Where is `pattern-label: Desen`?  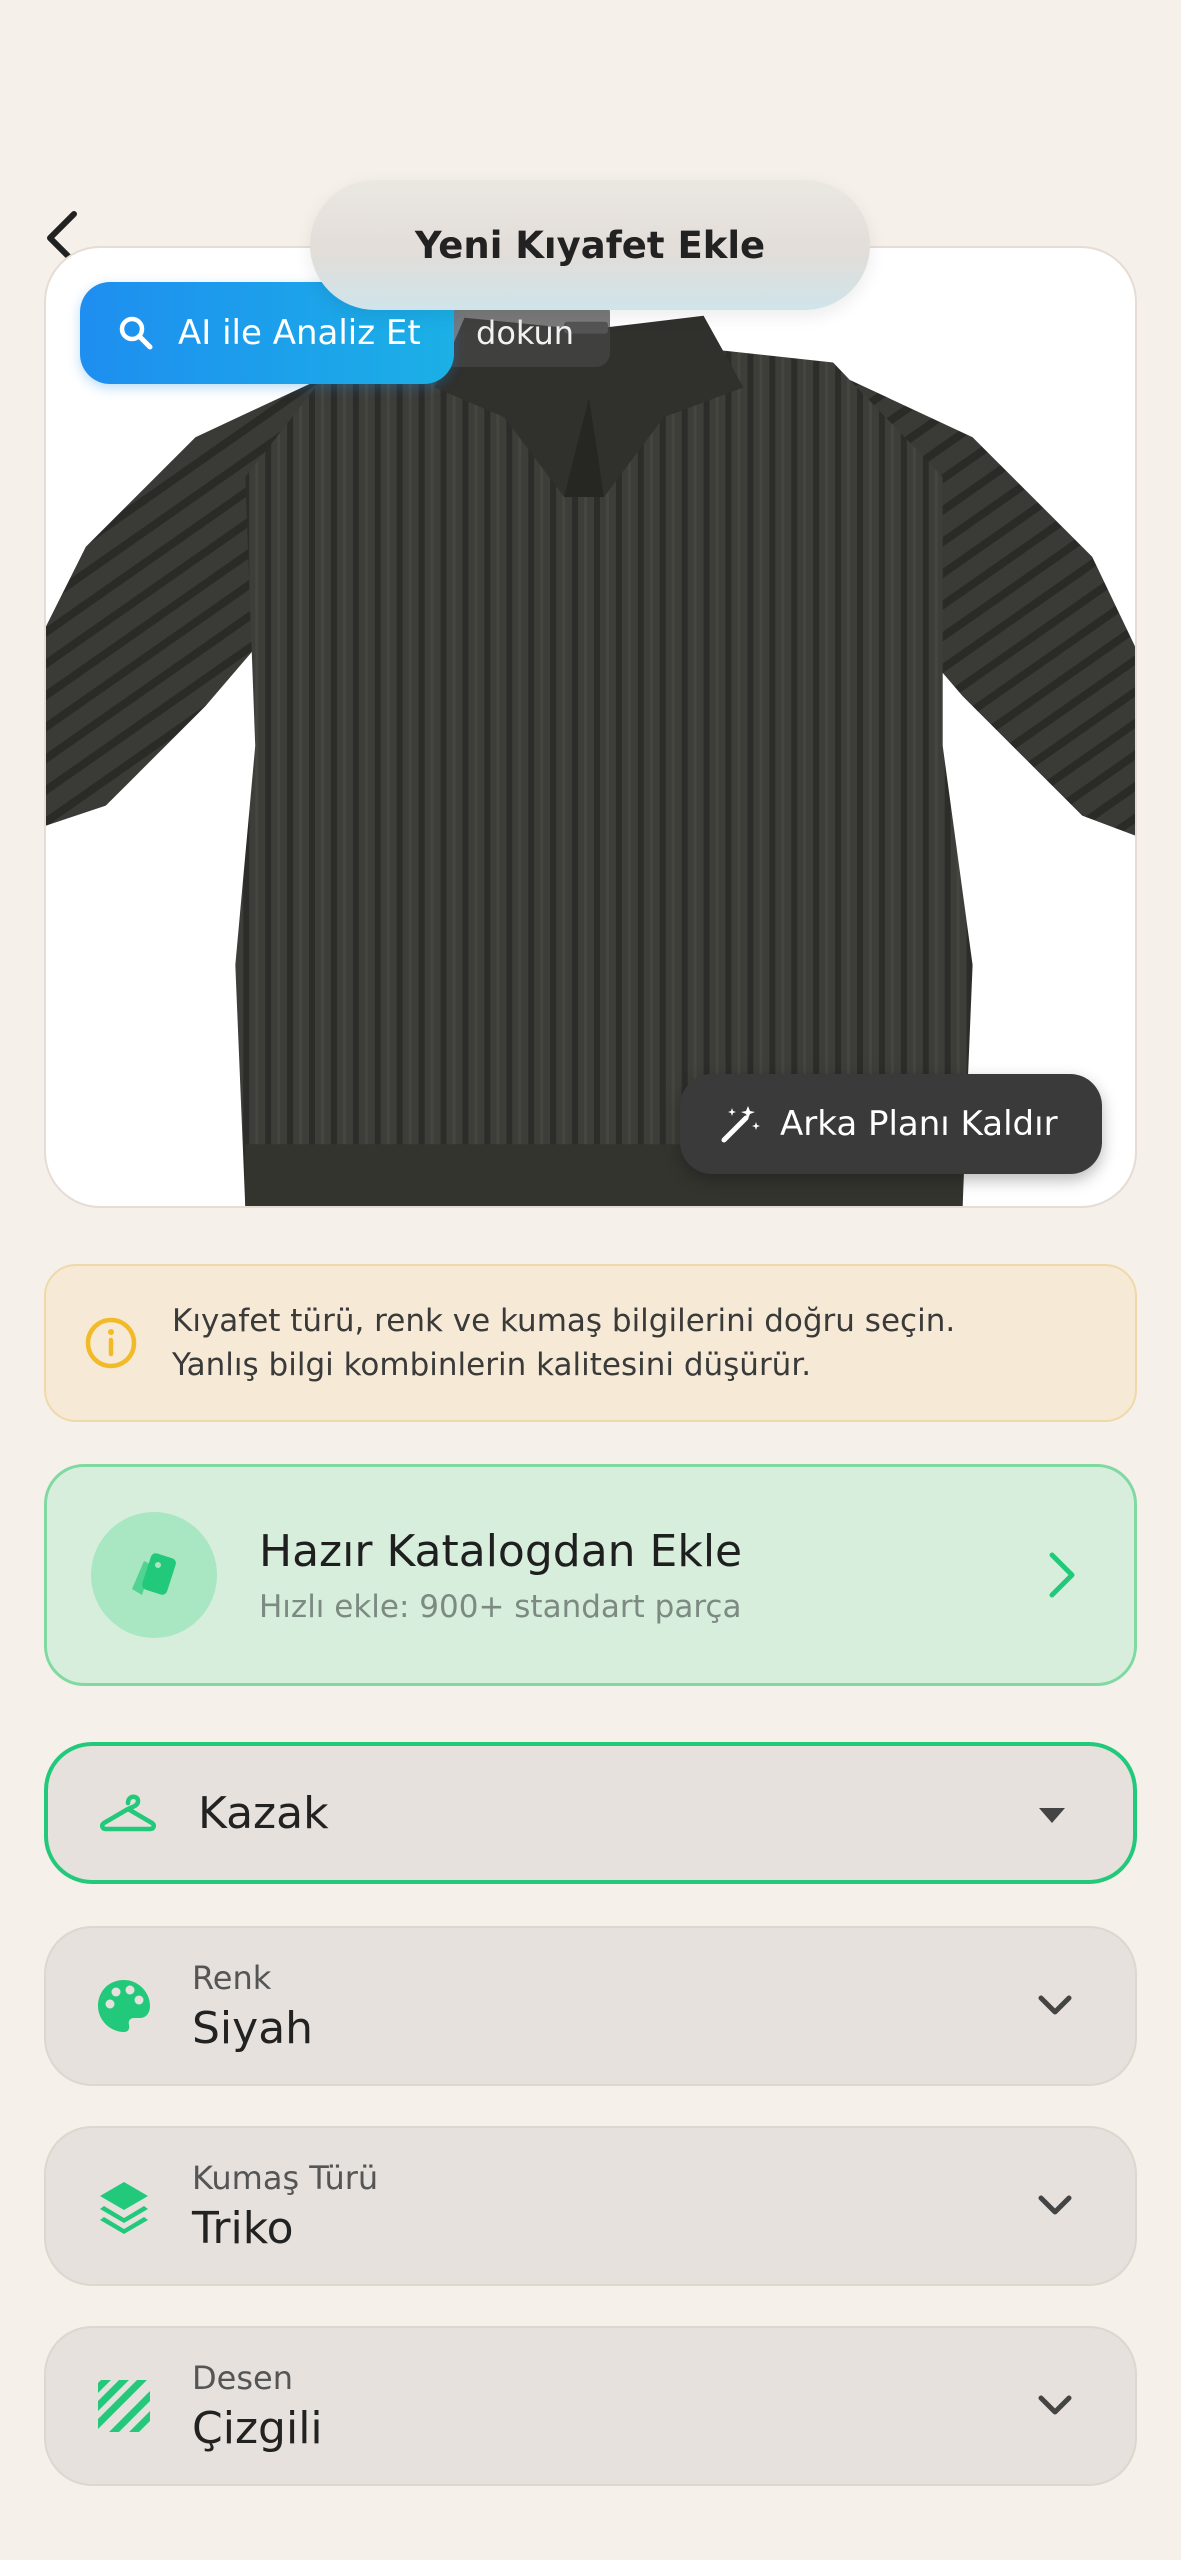 pattern-label: Desen is located at coordinates (242, 2377).